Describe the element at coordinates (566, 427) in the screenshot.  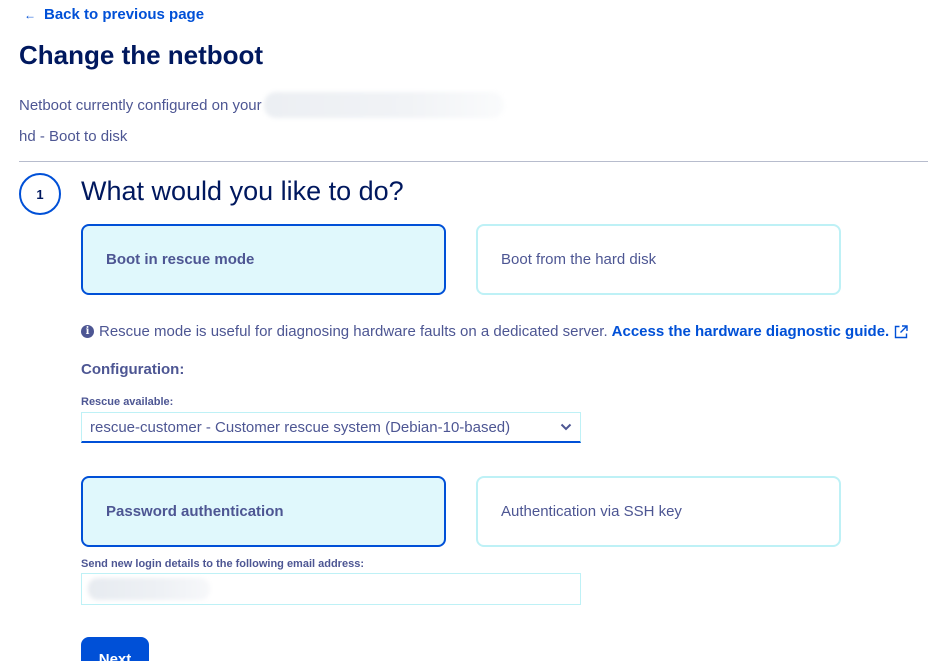
I see `chevron-down-icon` at that location.